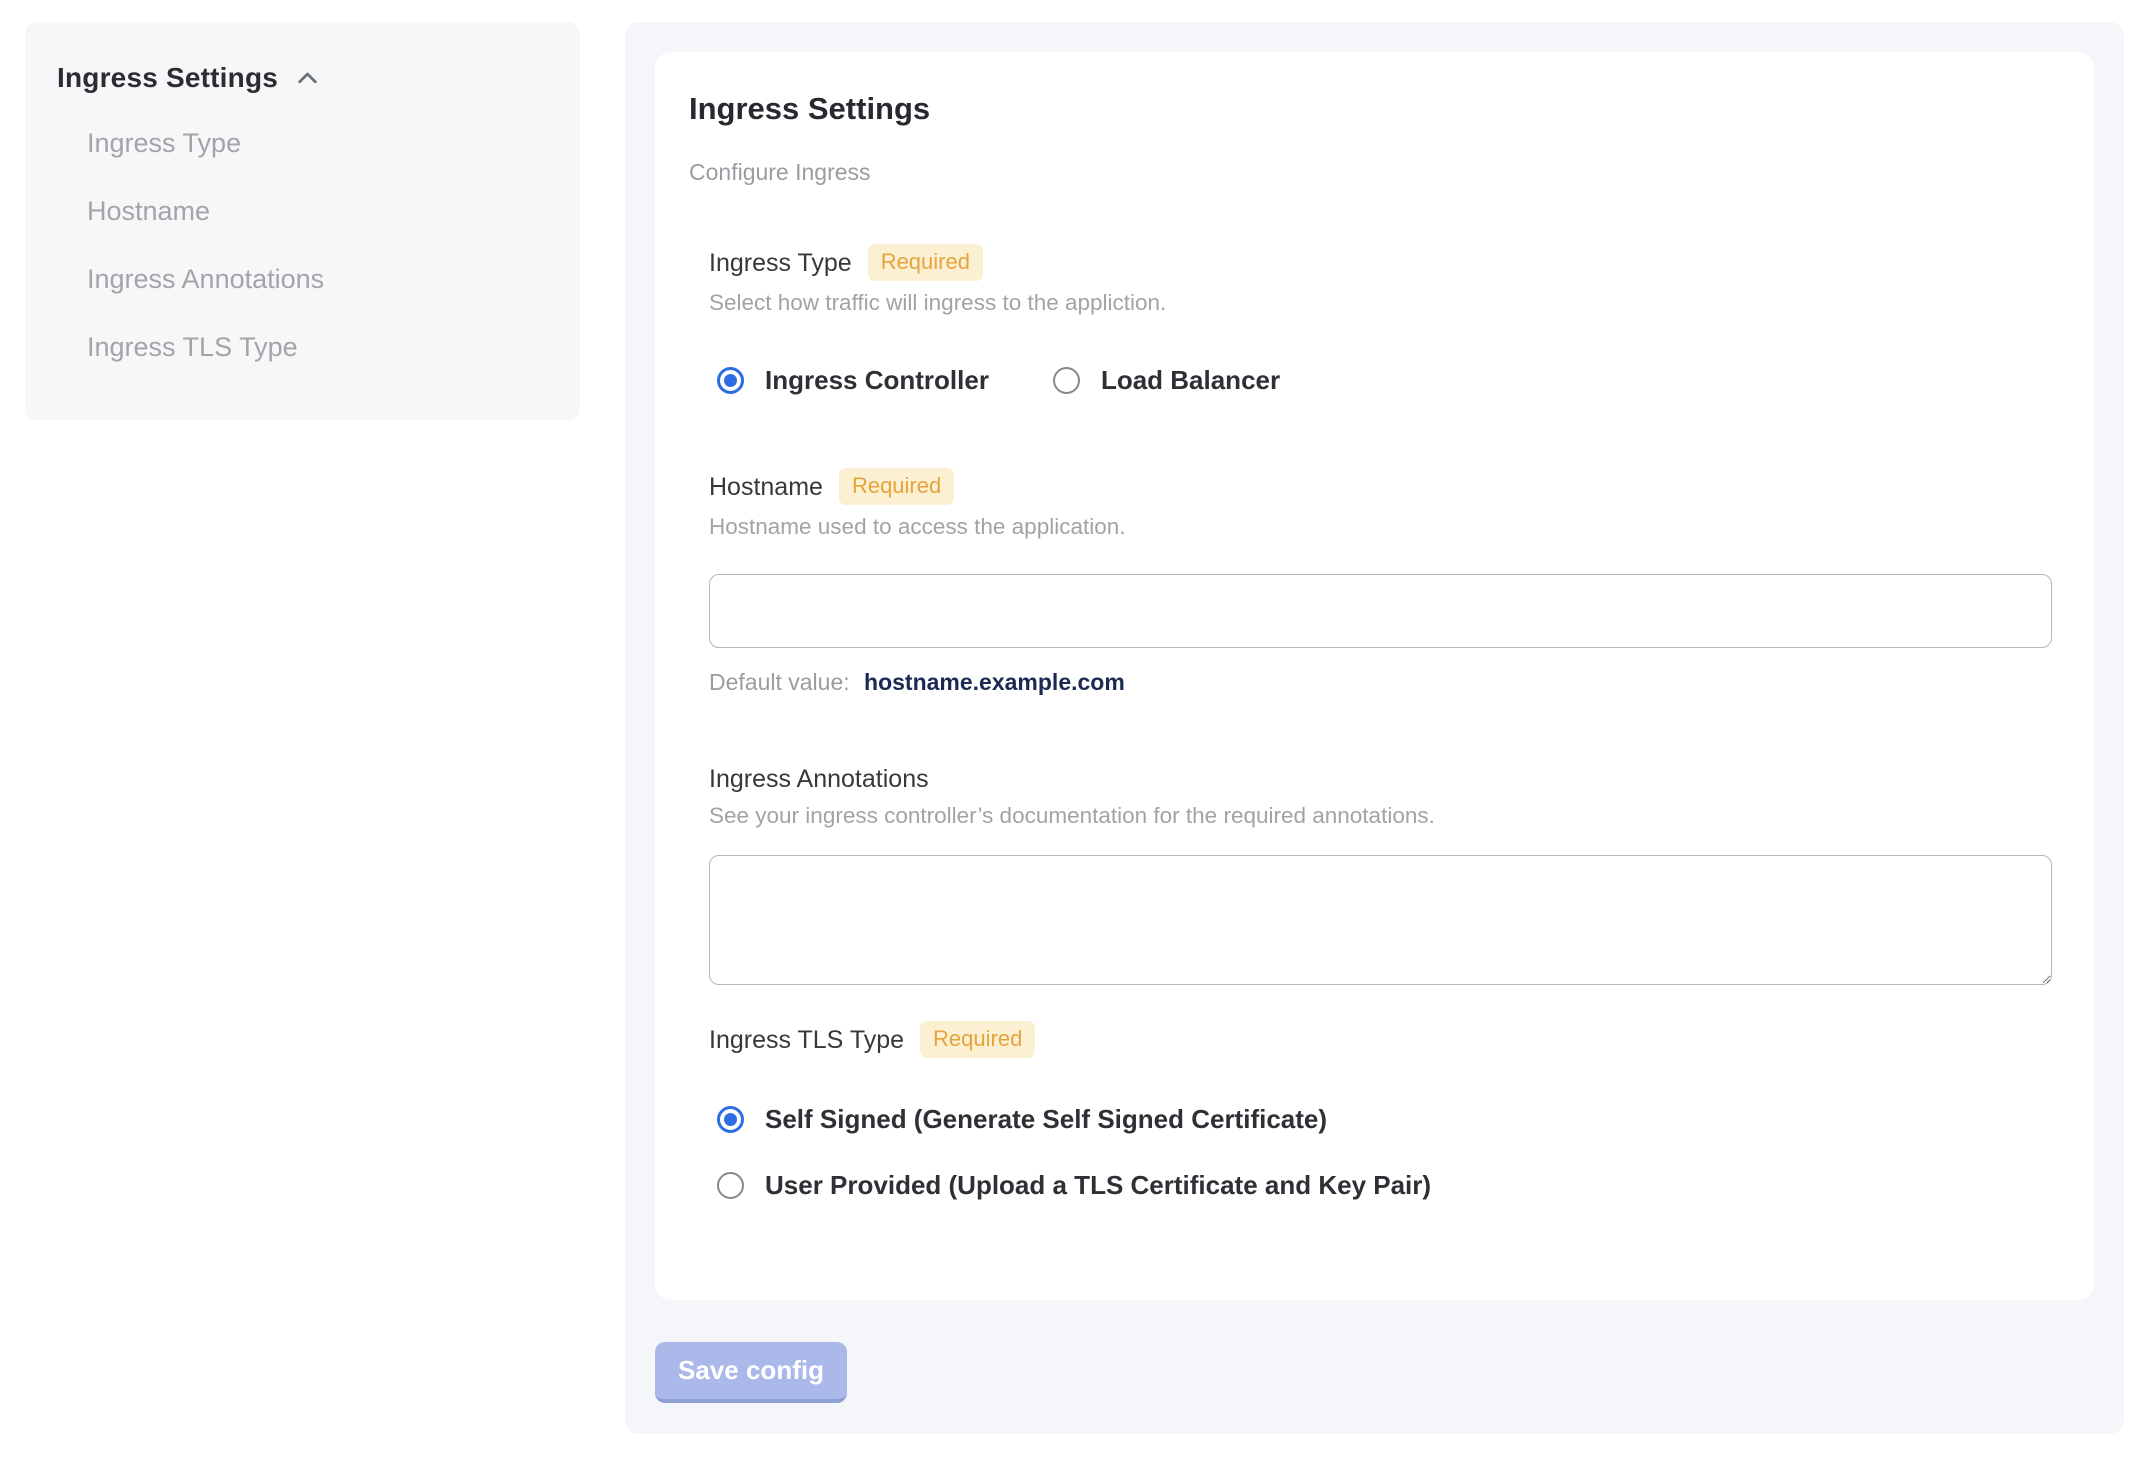 This screenshot has width=2156, height=1474. I want to click on page-subtitle: Configure Ingress, so click(780, 172).